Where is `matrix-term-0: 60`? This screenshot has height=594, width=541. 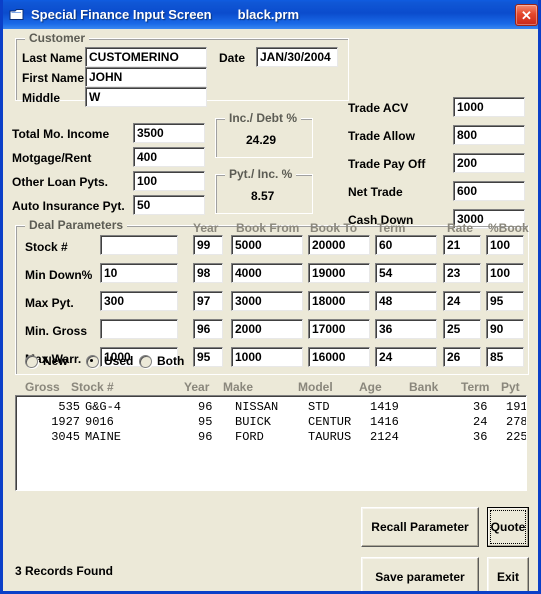 matrix-term-0: 60 is located at coordinates (406, 245).